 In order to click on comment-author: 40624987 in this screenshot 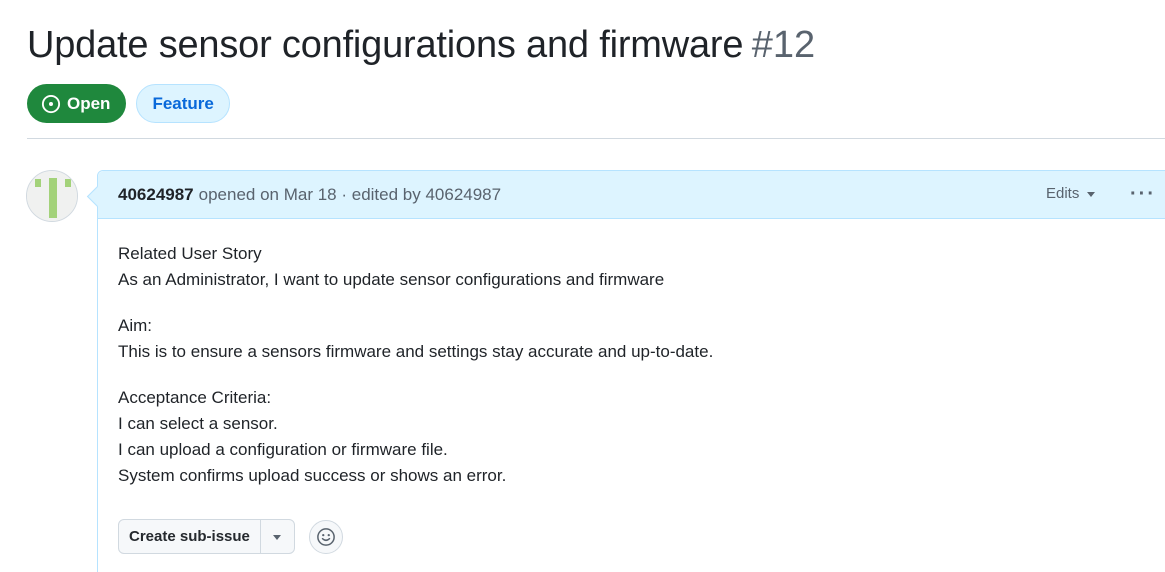, I will do `click(156, 195)`.